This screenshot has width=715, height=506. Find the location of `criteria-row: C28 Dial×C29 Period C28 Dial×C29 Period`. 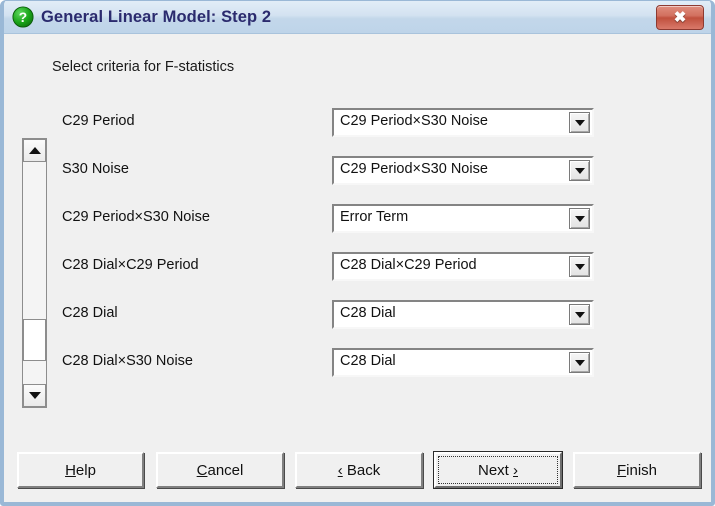

criteria-row: C28 Dial×C29 Period C28 Dial×C29 Period is located at coordinates (357, 267).